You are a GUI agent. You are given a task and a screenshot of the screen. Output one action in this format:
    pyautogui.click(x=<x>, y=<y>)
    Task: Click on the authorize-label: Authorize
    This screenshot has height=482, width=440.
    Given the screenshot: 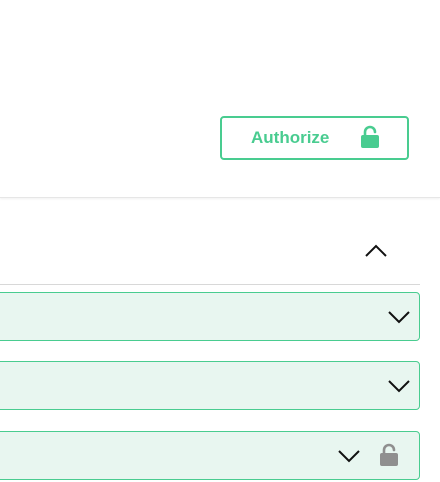 What is the action you would take?
    pyautogui.click(x=290, y=137)
    